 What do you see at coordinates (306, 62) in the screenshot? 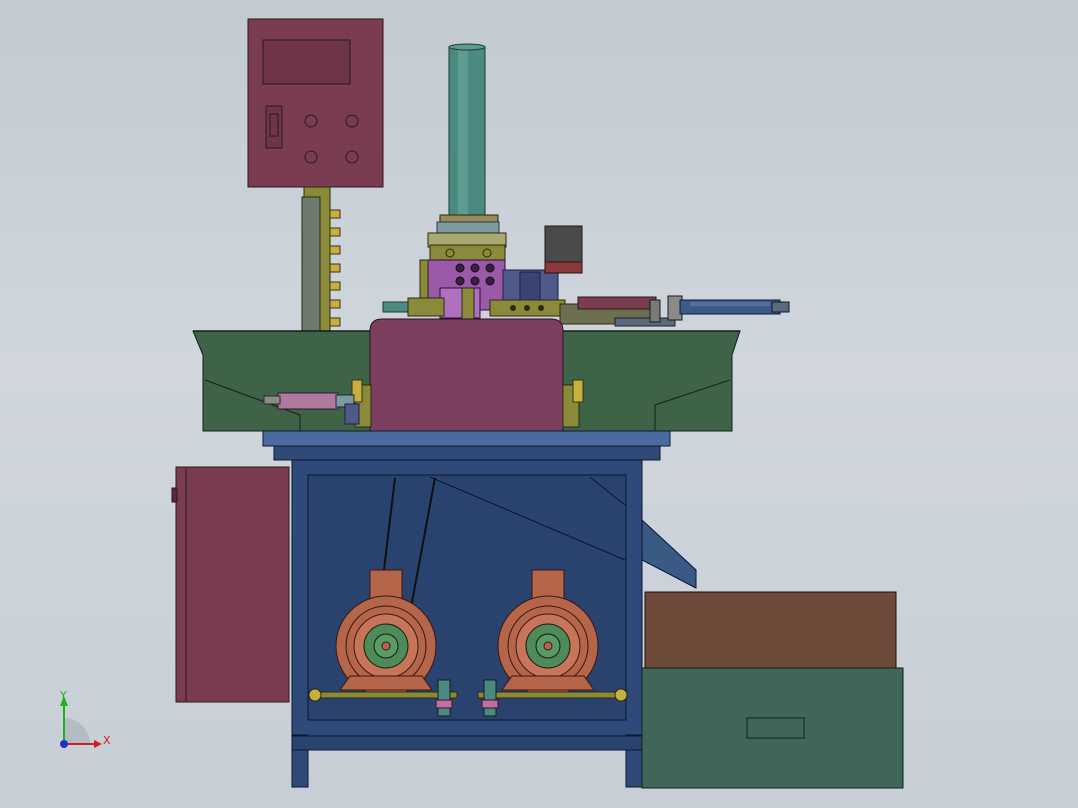
I see `control-display-window` at bounding box center [306, 62].